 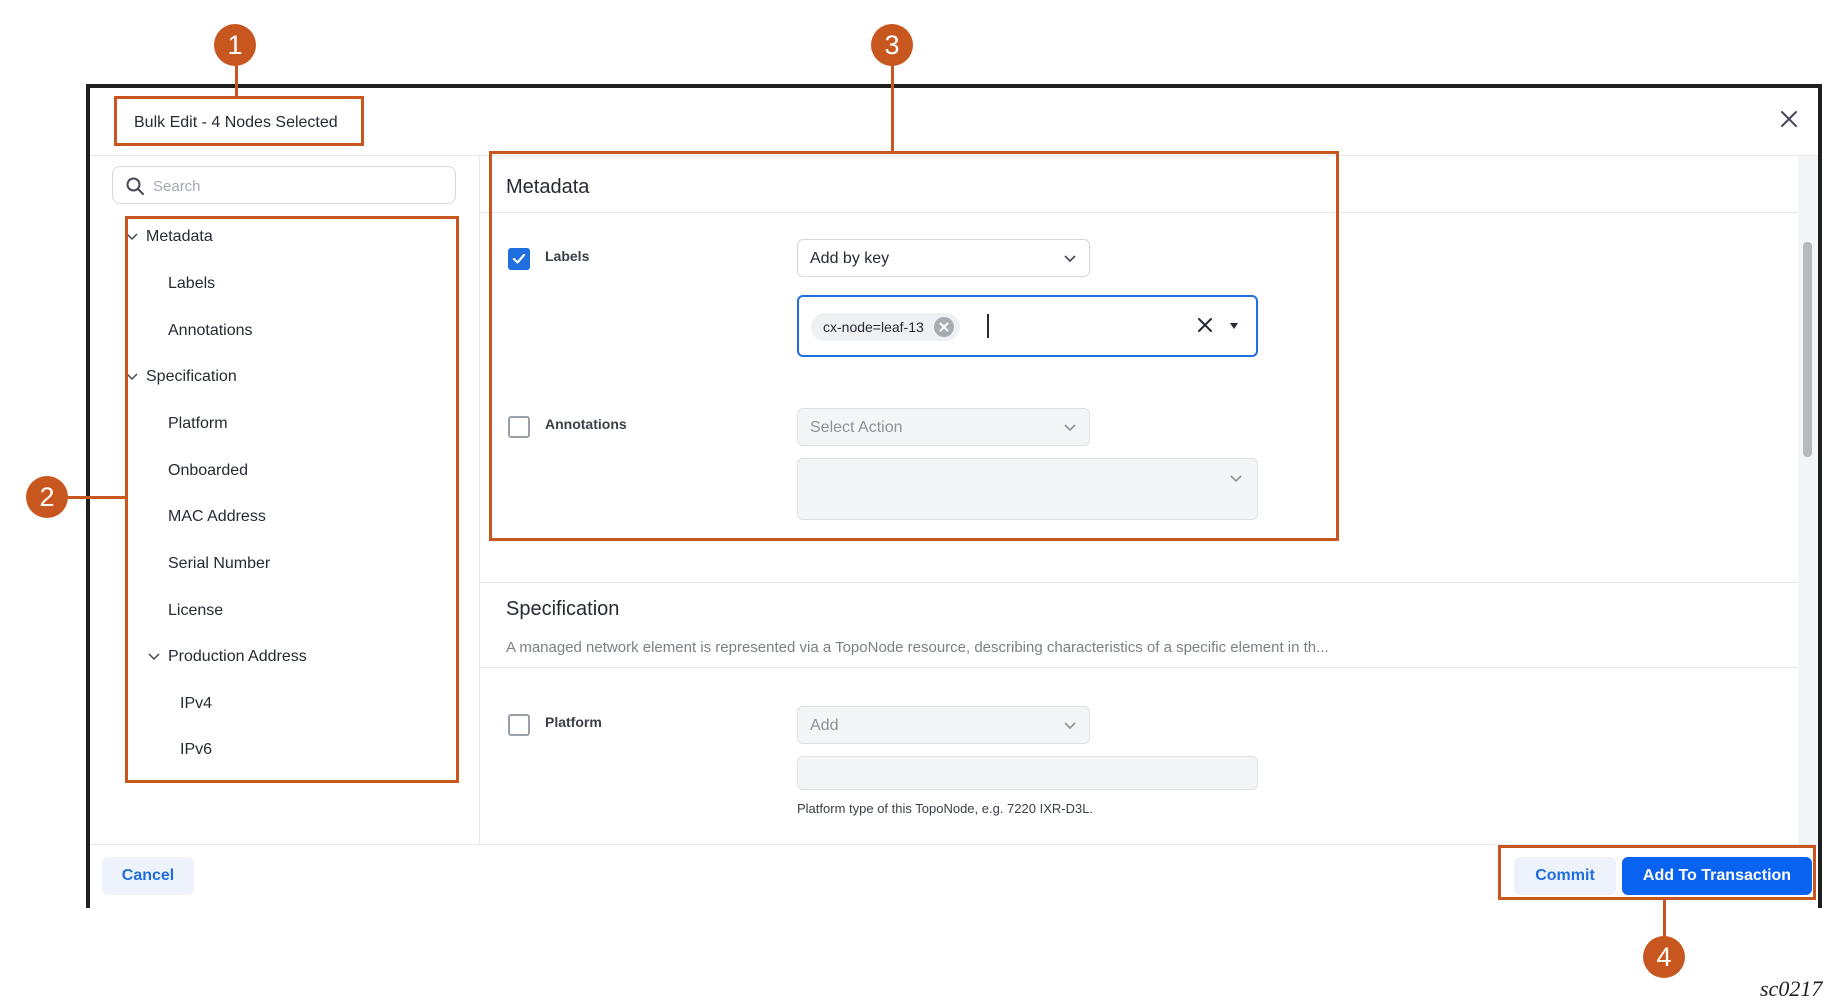 What do you see at coordinates (1664, 957) in the screenshot?
I see `callout-number-4: 4` at bounding box center [1664, 957].